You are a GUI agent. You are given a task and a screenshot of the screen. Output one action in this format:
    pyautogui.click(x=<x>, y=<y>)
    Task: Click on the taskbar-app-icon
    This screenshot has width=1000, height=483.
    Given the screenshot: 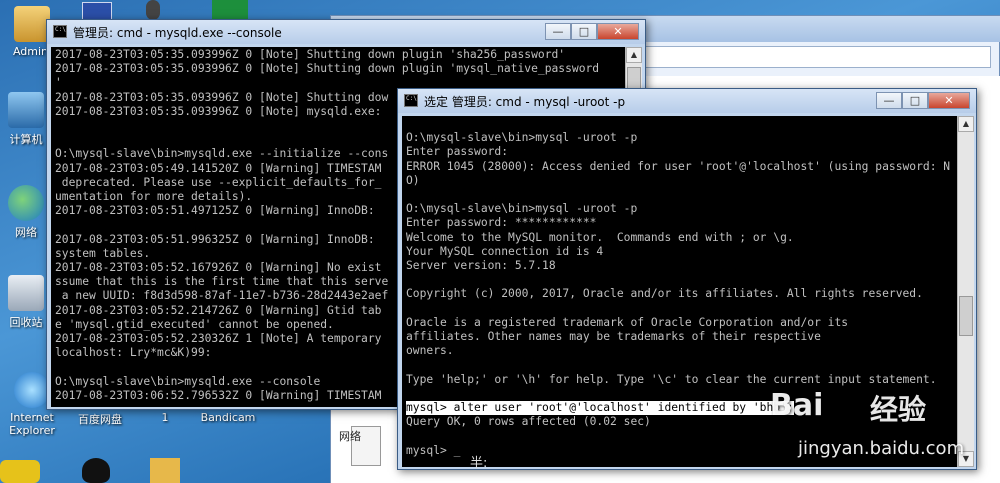 What is the action you would take?
    pyautogui.click(x=20, y=471)
    